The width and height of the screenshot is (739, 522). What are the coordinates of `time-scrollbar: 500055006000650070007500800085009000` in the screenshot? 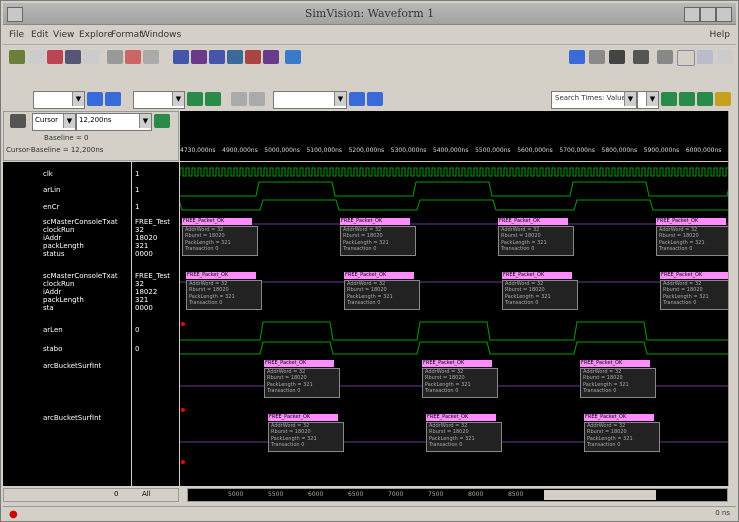 It's located at (457, 495).